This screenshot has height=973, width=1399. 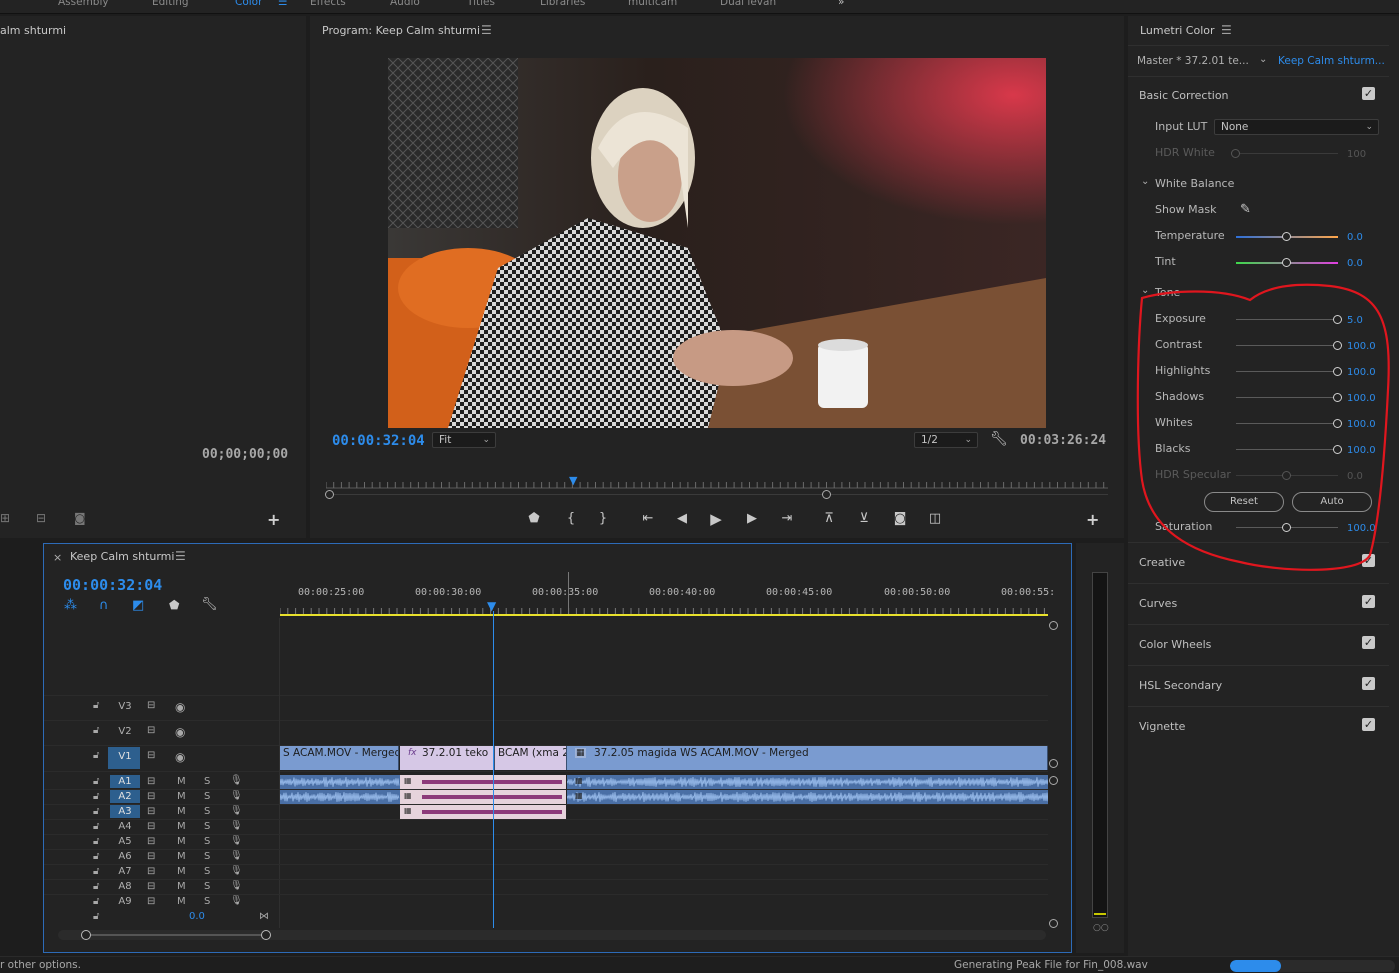 I want to click on go-to-out-icon: ⇥, so click(x=787, y=519).